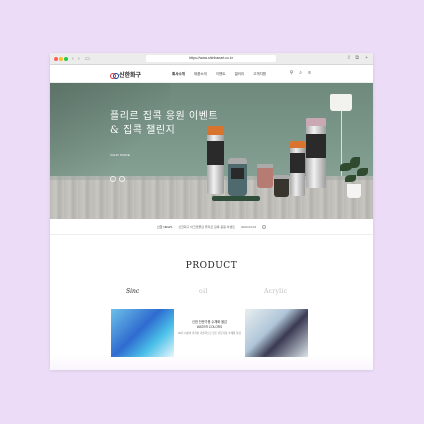 The width and height of the screenshot is (424, 424). What do you see at coordinates (120, 155) in the screenshot?
I see `view-more-link: VIEW MORE` at bounding box center [120, 155].